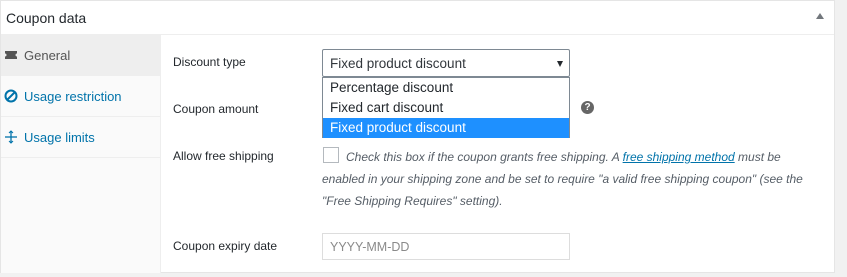 This screenshot has width=847, height=277. I want to click on dropdown-option-percentage: Percentage discount, so click(446, 88).